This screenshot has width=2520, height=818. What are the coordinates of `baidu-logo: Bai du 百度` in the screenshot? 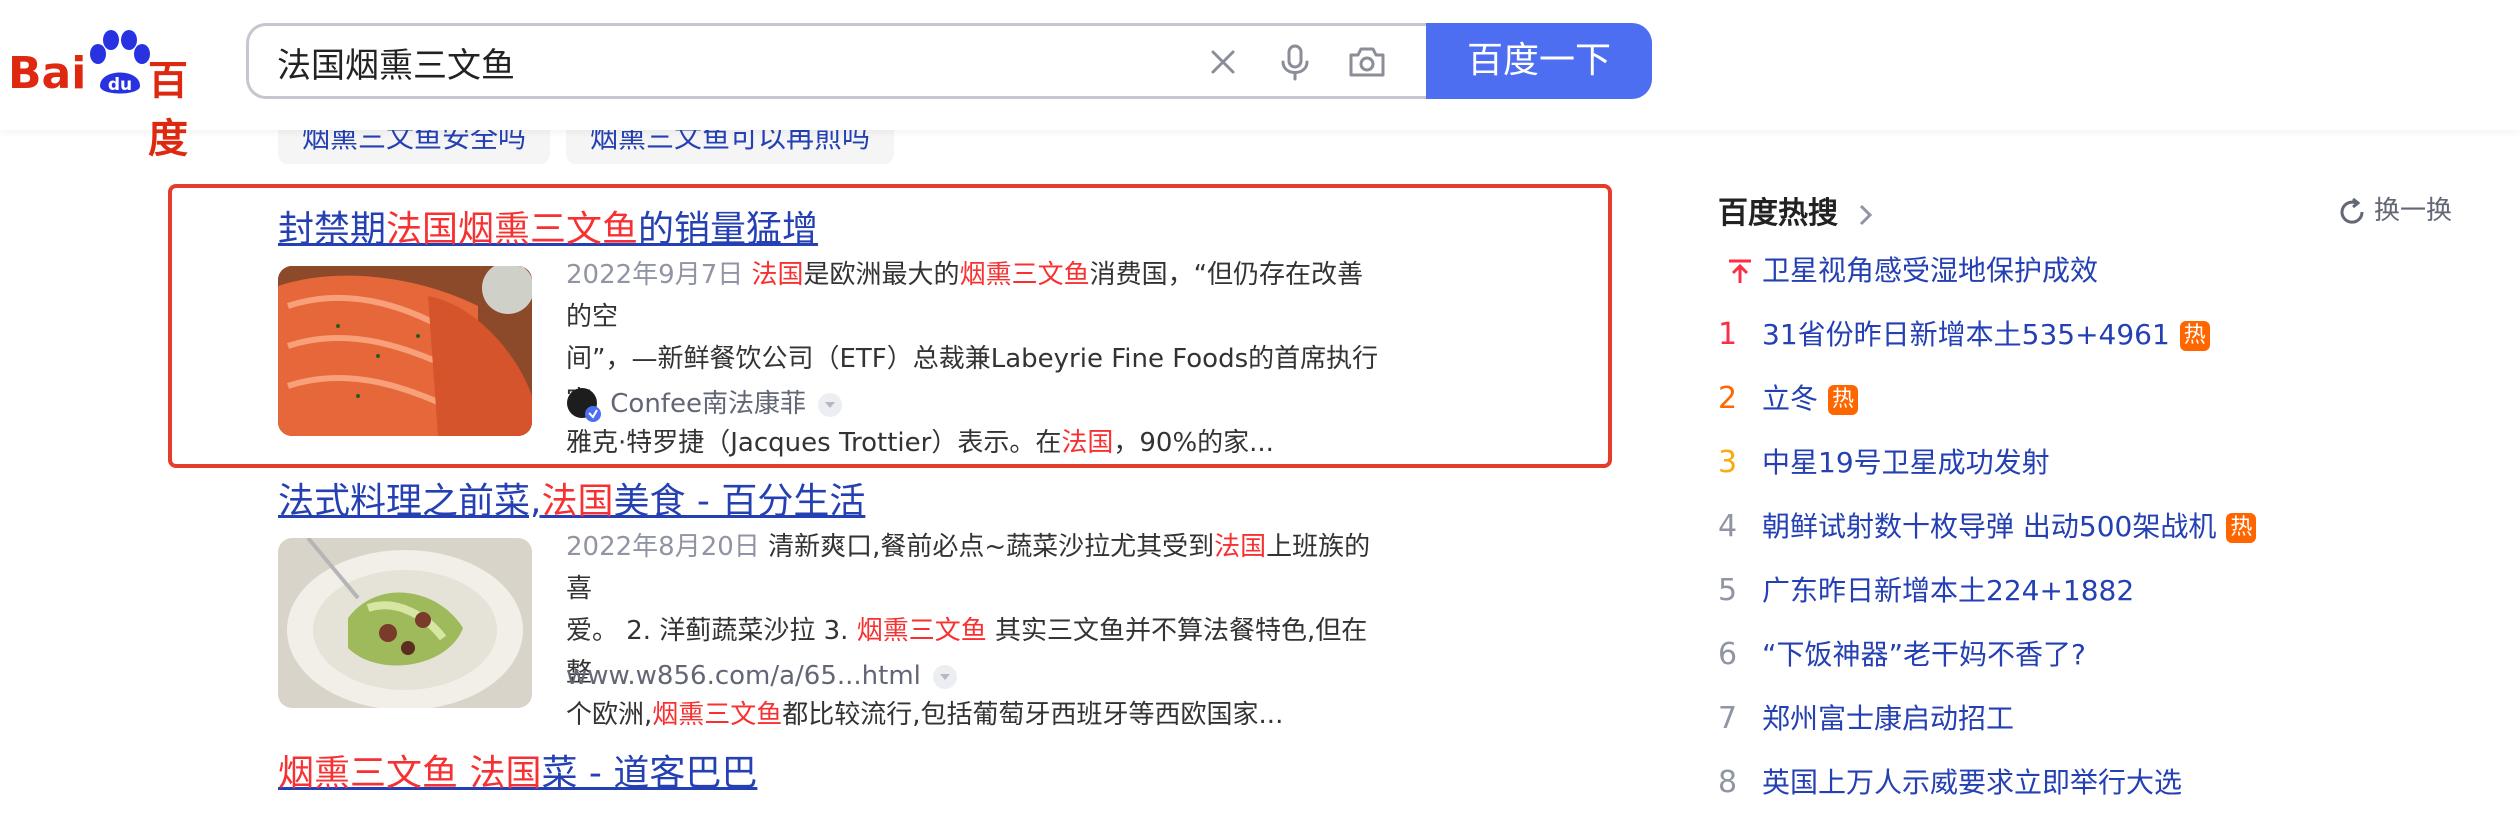 It's located at (113, 94).